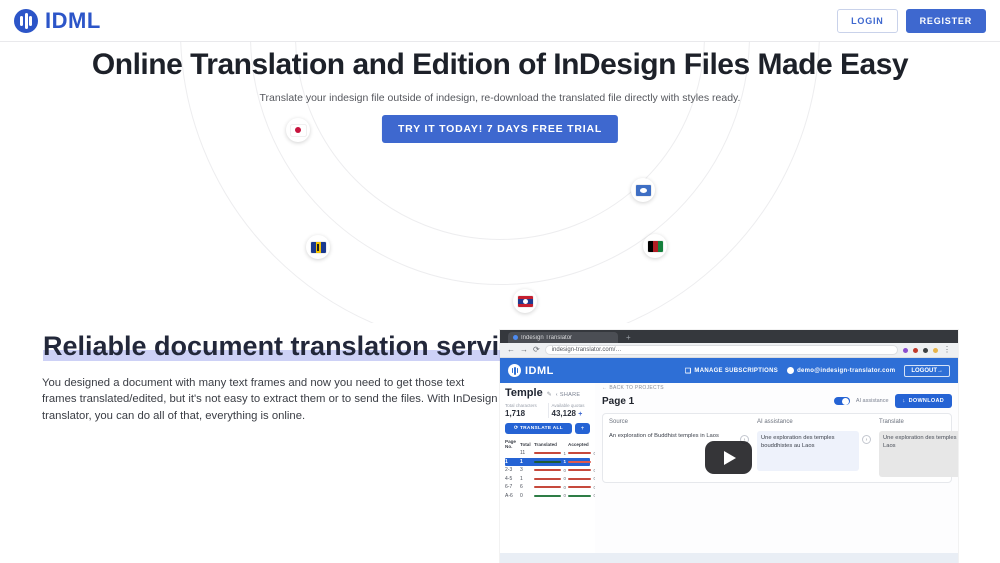  I want to click on login-button: LOGIN, so click(867, 20).